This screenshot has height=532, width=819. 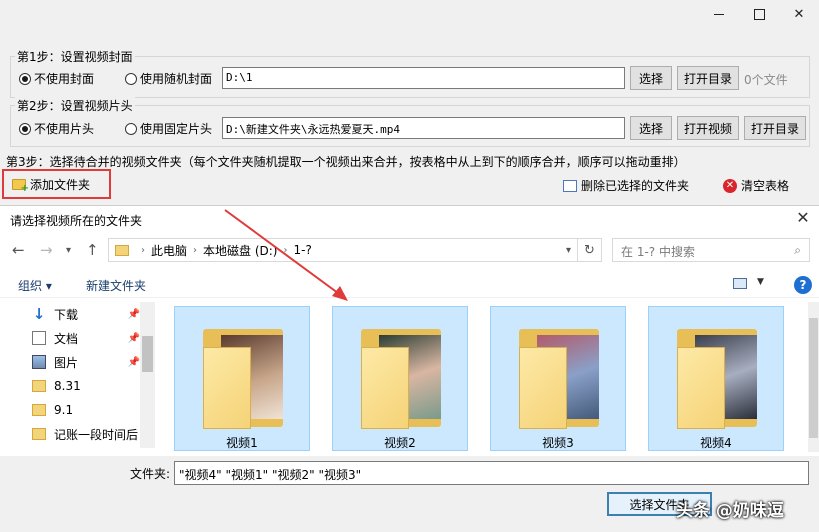 What do you see at coordinates (658, 252) in the screenshot?
I see `search-placeholder: 在 1-? 中搜索` at bounding box center [658, 252].